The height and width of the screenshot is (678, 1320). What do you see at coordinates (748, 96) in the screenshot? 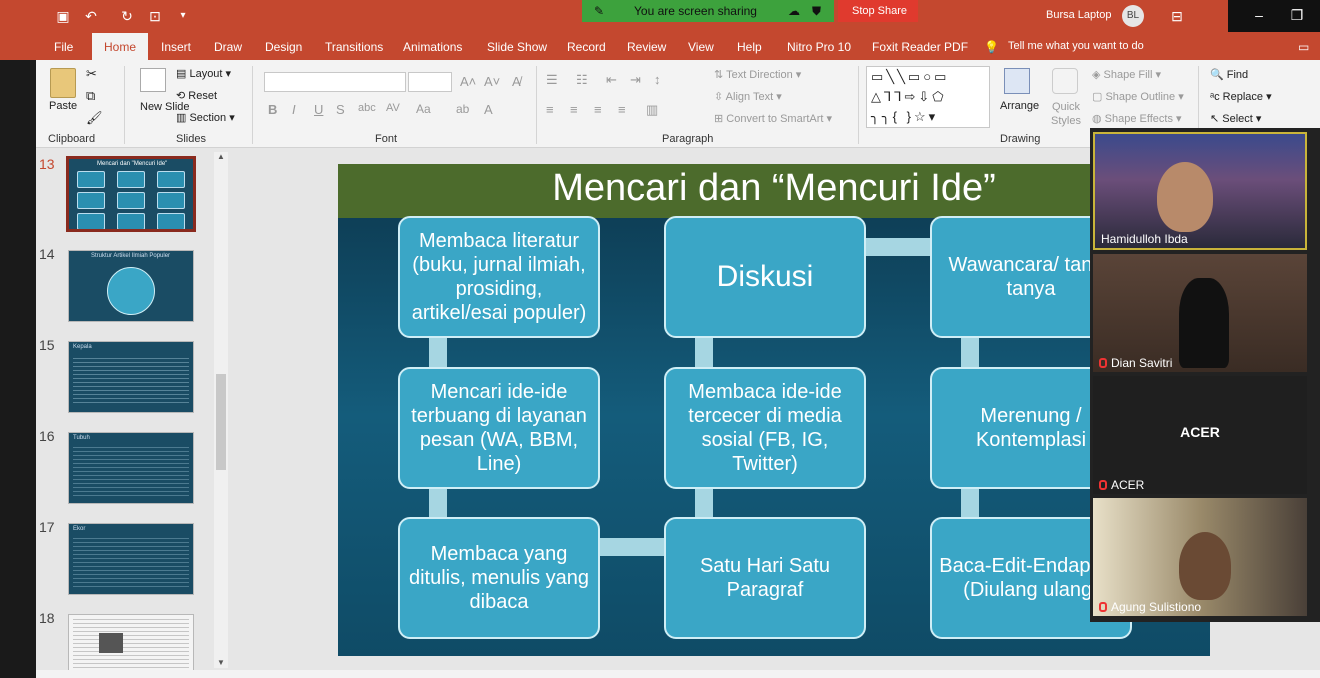
I see `align-text-button: ⇳ Align Text ▾` at bounding box center [748, 96].